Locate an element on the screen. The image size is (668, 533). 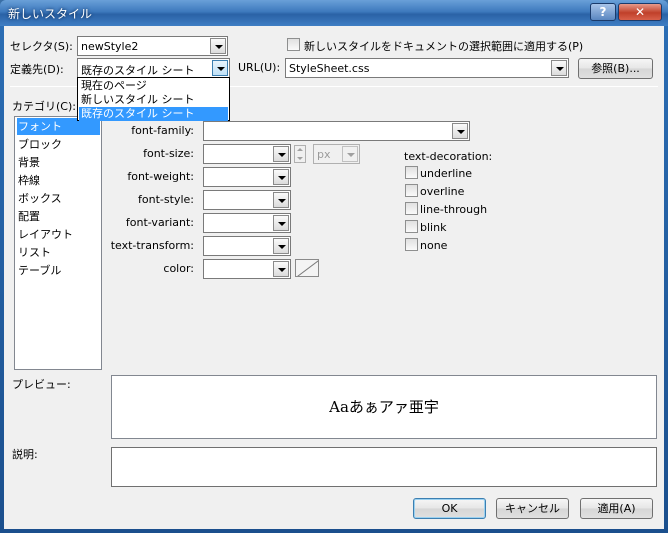
selector-combo: newStyle2 is located at coordinates (152, 46).